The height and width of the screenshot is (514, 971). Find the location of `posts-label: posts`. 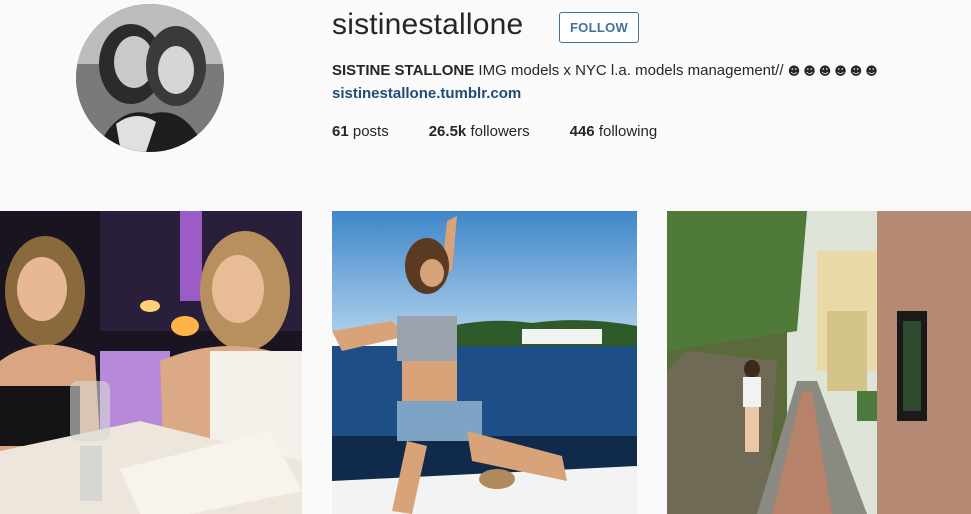

posts-label: posts is located at coordinates (370, 131).